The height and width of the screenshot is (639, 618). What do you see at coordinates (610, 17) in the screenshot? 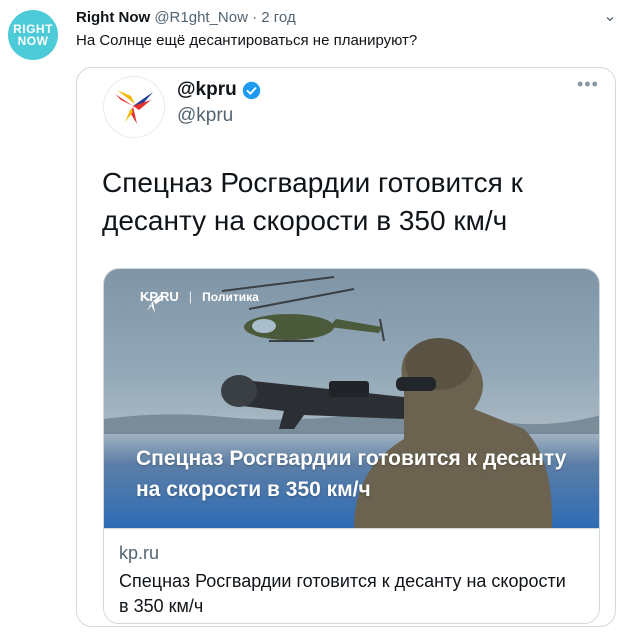
I see `more-vertical-icon: ⌄` at bounding box center [610, 17].